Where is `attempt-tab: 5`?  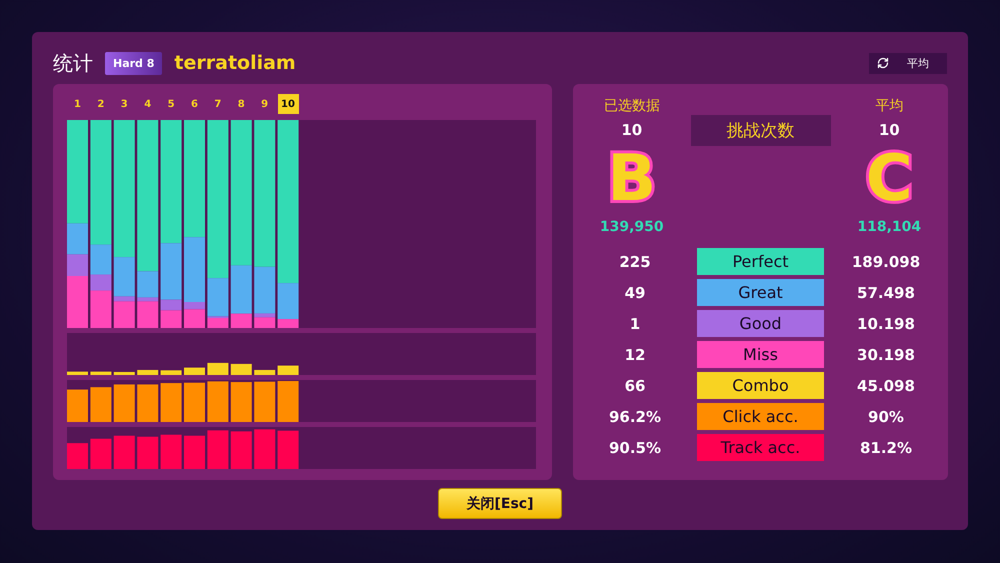
attempt-tab: 5 is located at coordinates (171, 104).